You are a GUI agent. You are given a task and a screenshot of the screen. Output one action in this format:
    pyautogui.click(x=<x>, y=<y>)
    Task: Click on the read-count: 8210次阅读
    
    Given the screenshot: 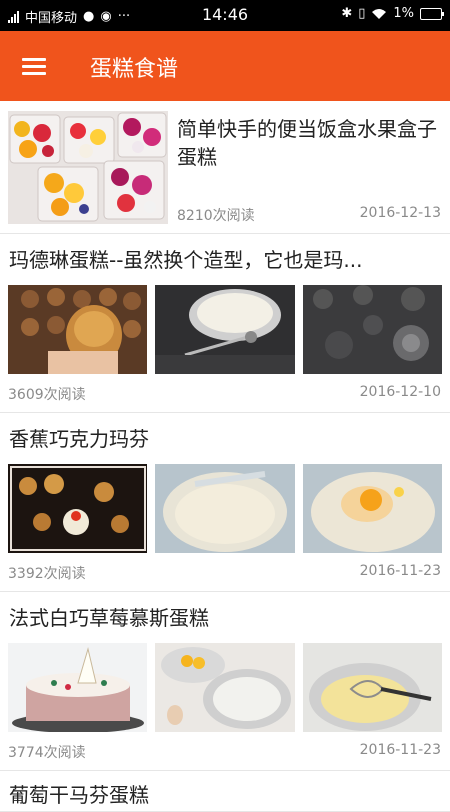 What is the action you would take?
    pyautogui.click(x=216, y=216)
    